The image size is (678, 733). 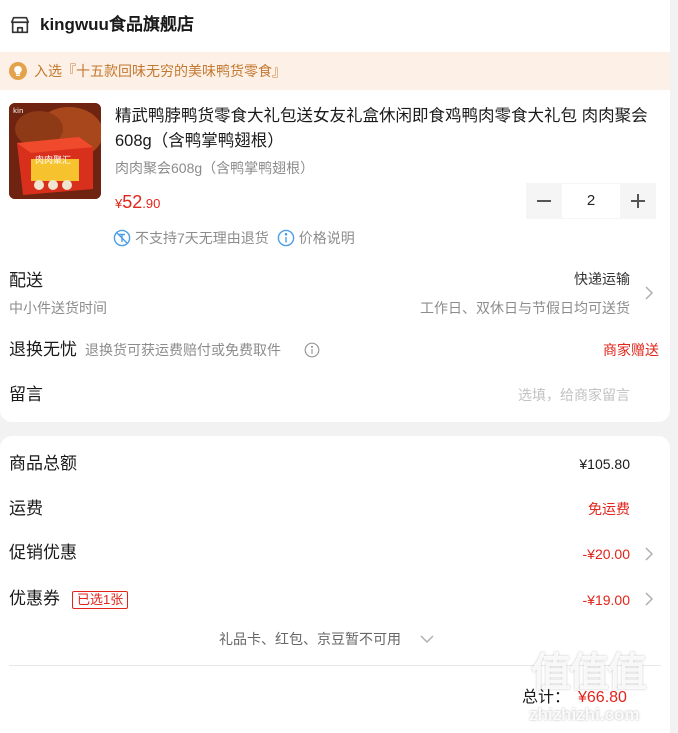 I want to click on quantity-input: 2, so click(x=591, y=201).